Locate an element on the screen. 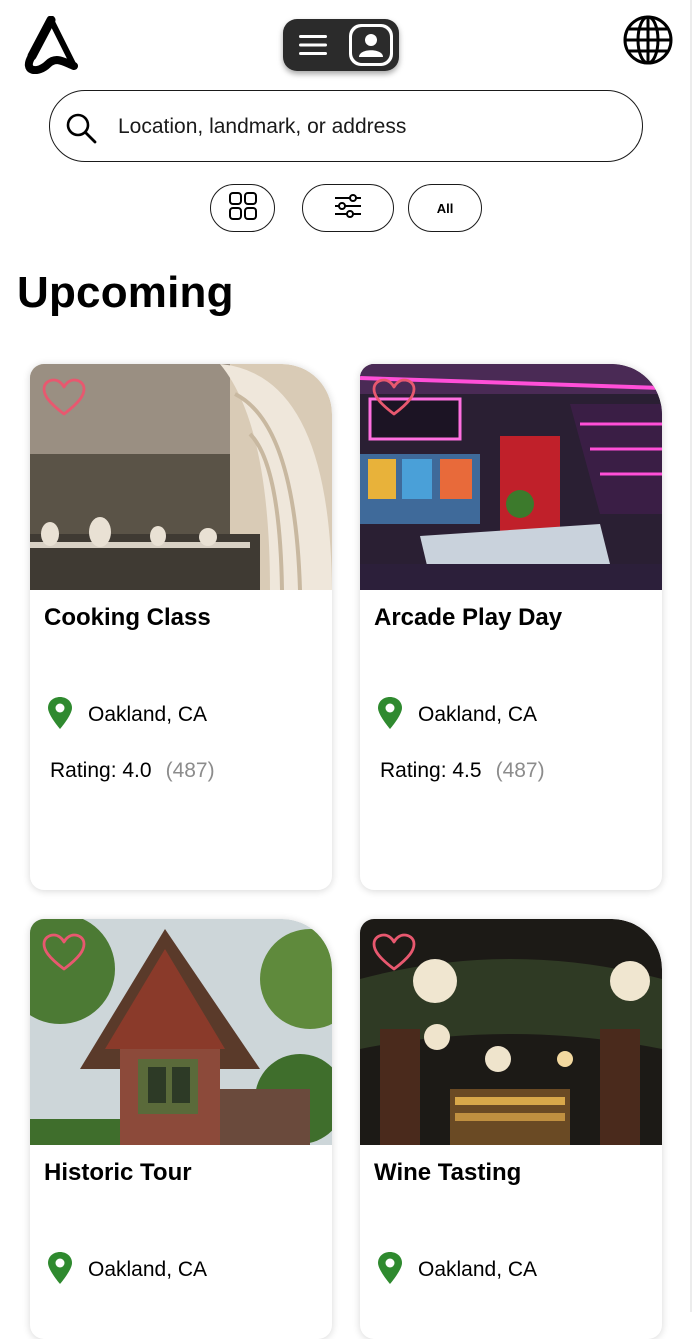 The image size is (694, 1339). card-rating: Rating: 4.5 (487) is located at coordinates (462, 771).